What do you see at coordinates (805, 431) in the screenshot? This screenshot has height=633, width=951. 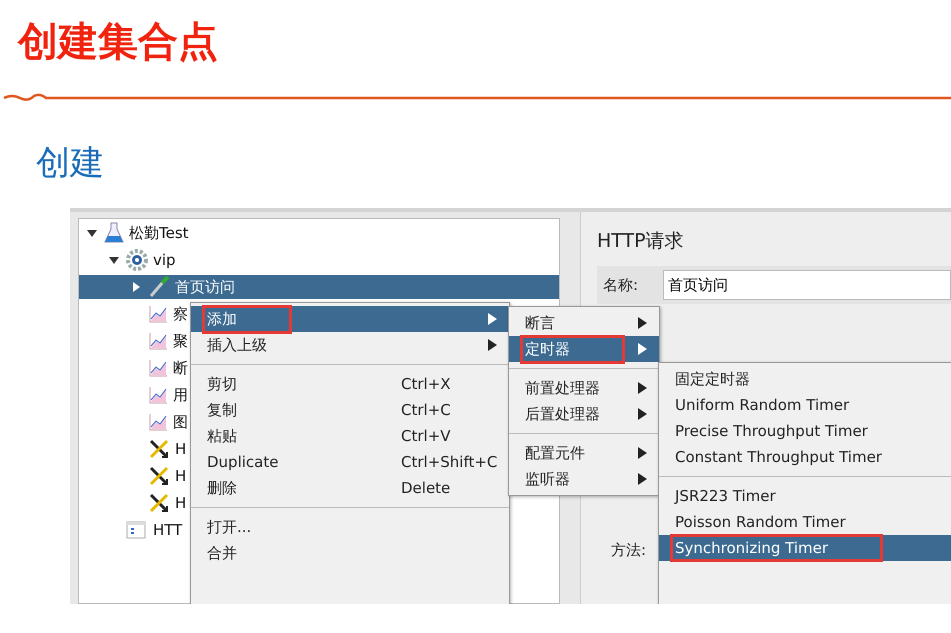 I see `menu-item: Precise Throughput Timer` at bounding box center [805, 431].